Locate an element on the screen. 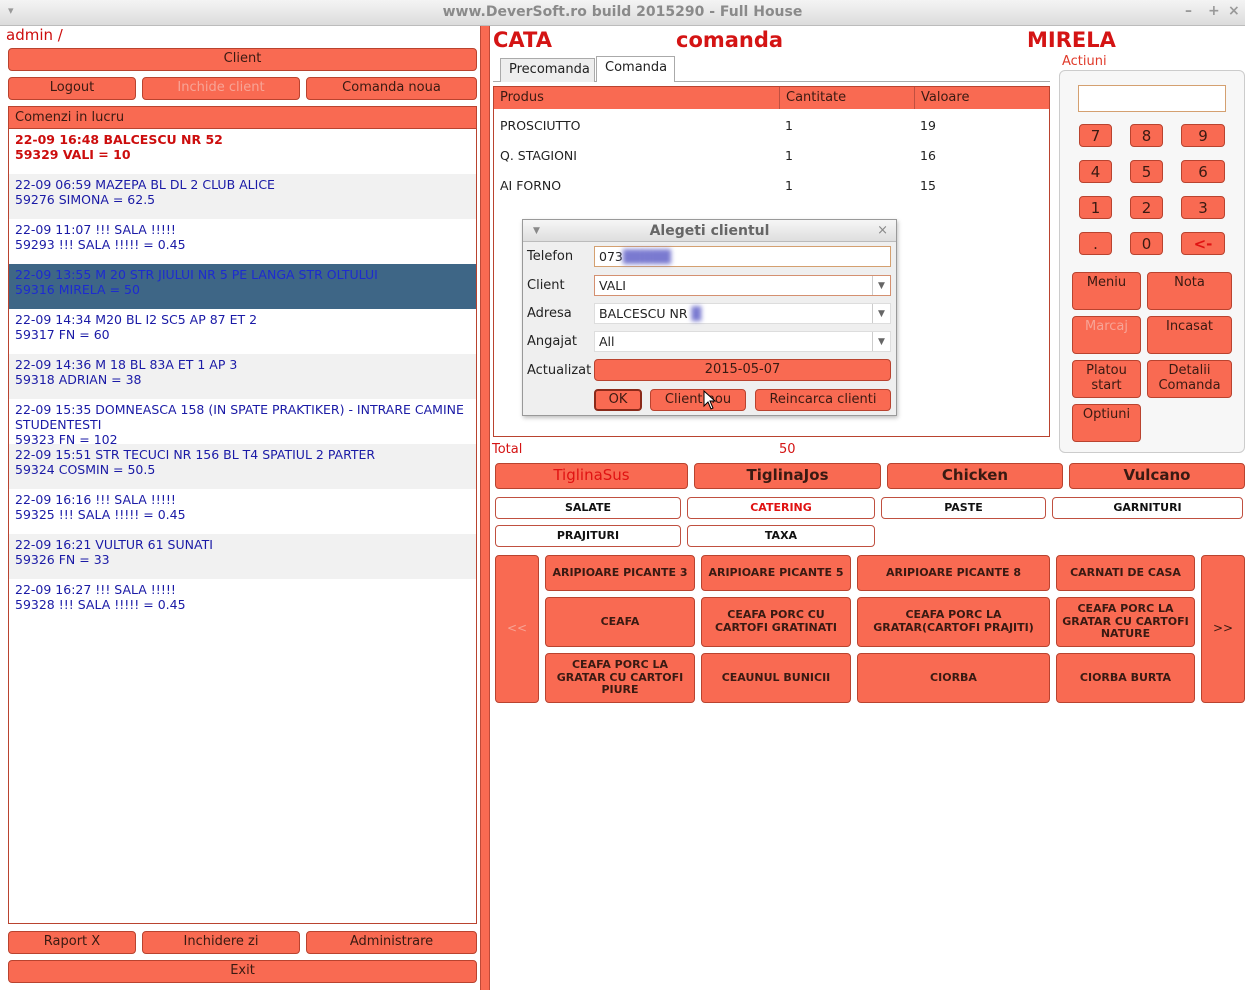 The image size is (1245, 990). user-label: admin / is located at coordinates (34, 35).